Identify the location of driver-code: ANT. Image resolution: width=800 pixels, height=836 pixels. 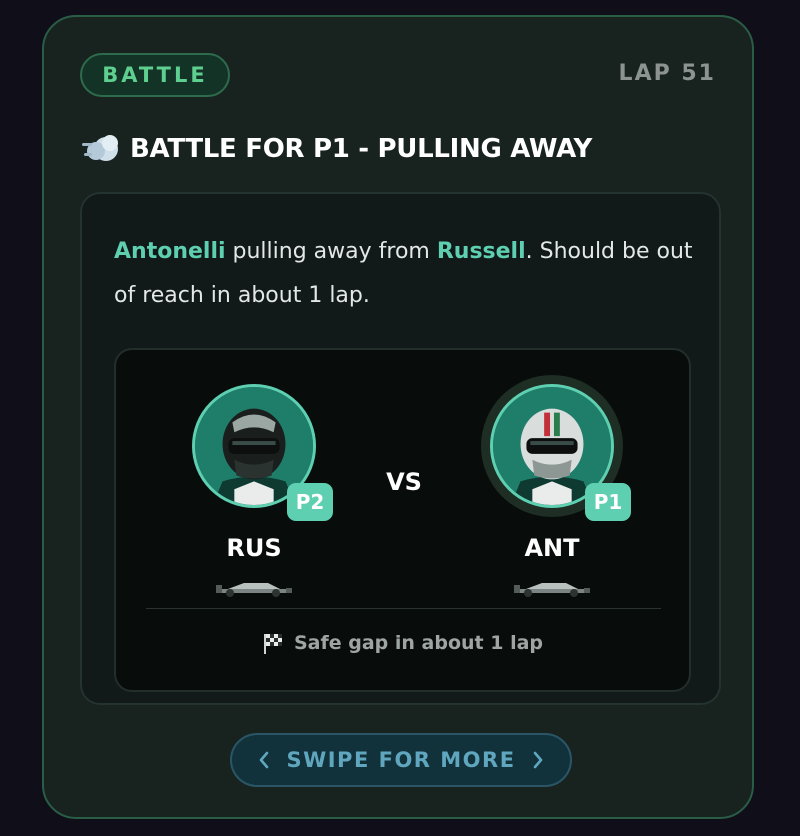
(552, 548).